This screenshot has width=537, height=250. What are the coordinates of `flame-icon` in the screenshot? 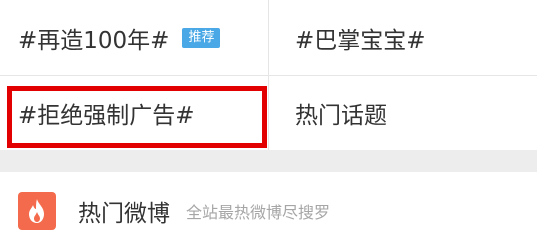 It's located at (37, 211).